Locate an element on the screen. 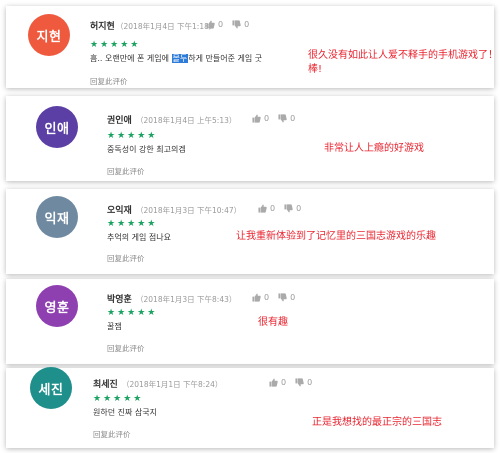  review-date: （2018年1月4日 下午1:18） is located at coordinates (166, 26).